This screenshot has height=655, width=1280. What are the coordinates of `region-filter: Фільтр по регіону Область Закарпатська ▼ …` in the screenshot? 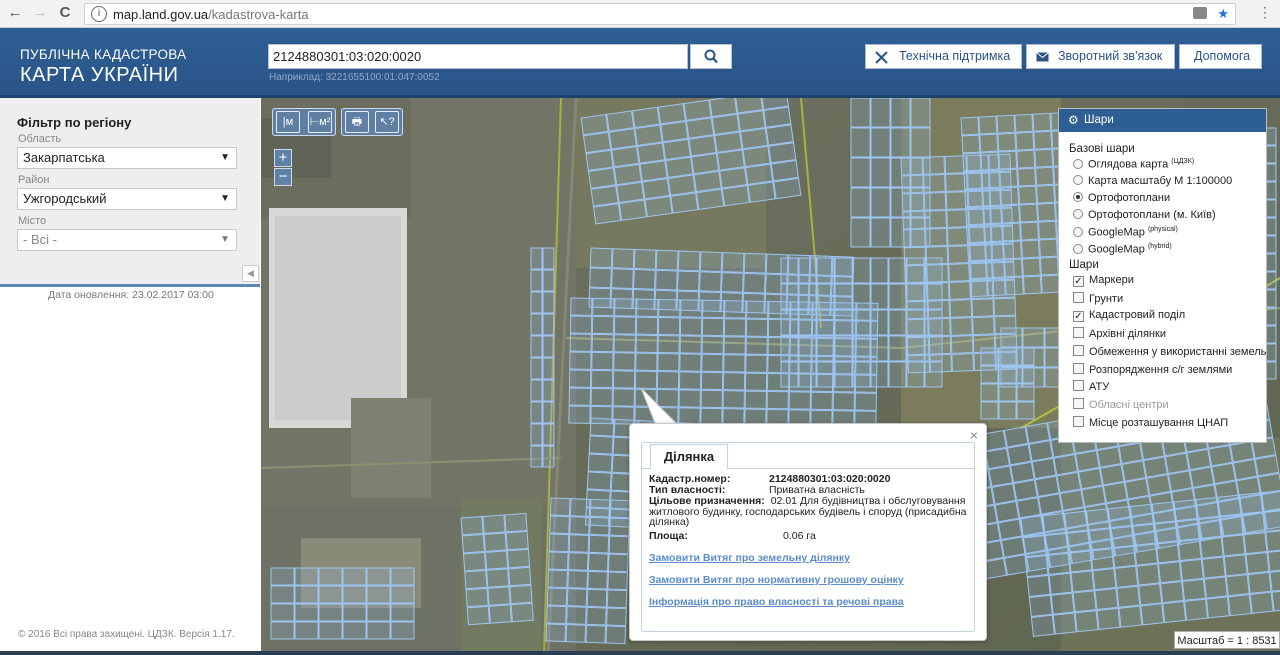 It's located at (130, 191).